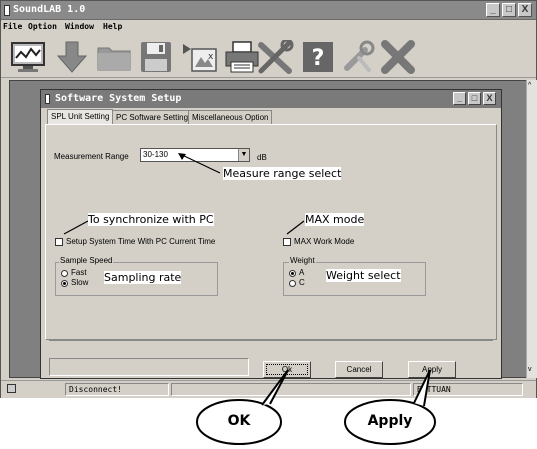 The width and height of the screenshot is (537, 449). What do you see at coordinates (143, 277) in the screenshot?
I see `annotation-sampling: Sampling rate` at bounding box center [143, 277].